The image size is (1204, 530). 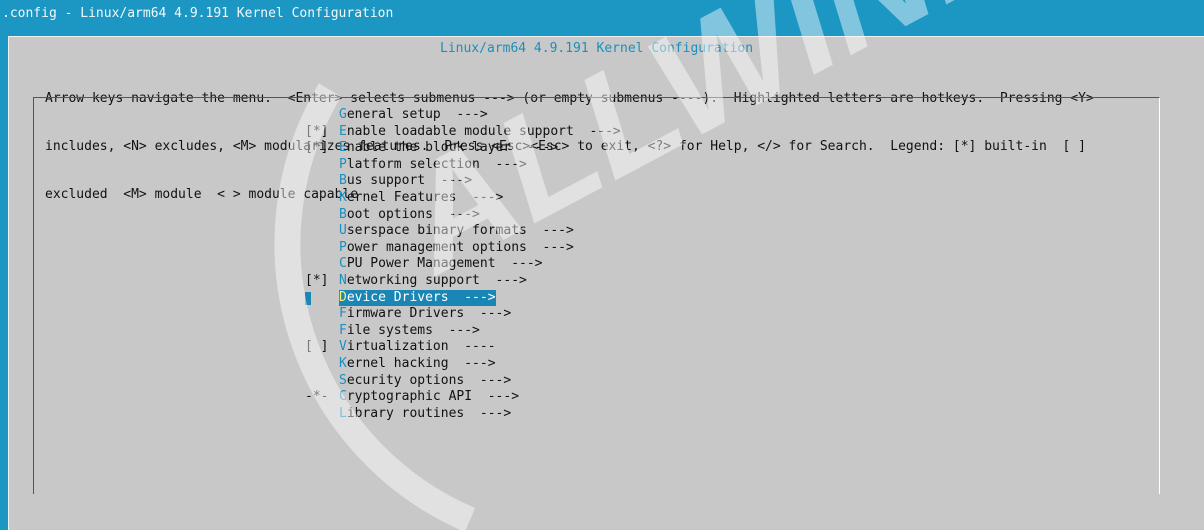 I want to click on menu-item-label: ile systems --->, so click(x=413, y=330).